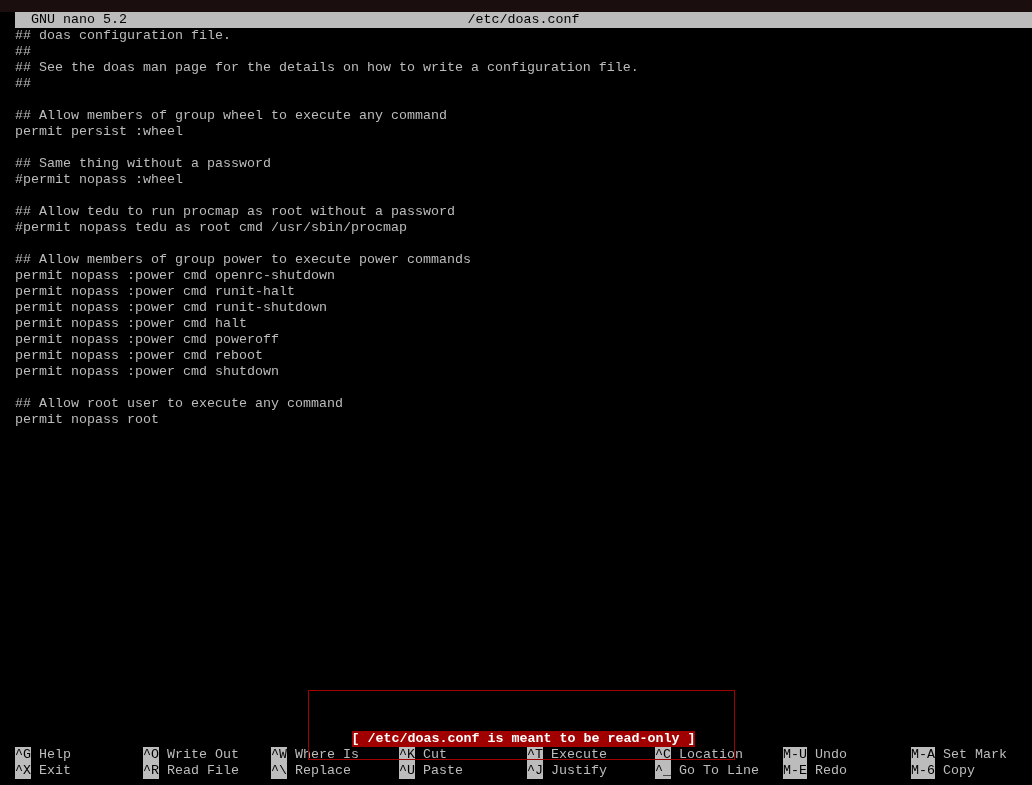 Image resolution: width=1032 pixels, height=785 pixels. I want to click on shortcut-label: Justify, so click(579, 771).